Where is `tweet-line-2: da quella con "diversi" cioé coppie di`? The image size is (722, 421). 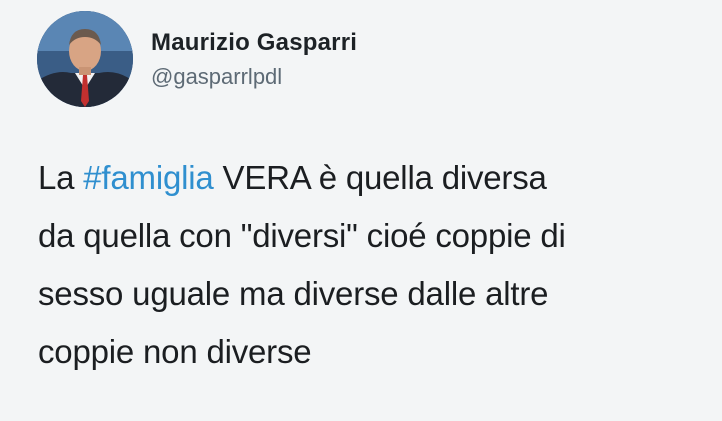
tweet-line-2: da quella con "diversi" cioé coppie di is located at coordinates (302, 235).